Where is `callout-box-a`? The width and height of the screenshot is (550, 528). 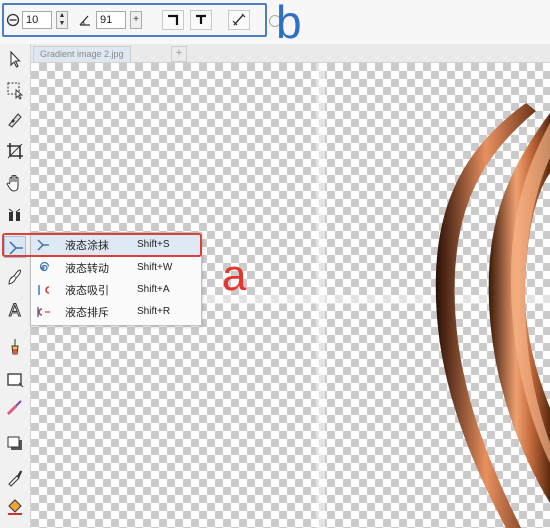 callout-box-a is located at coordinates (102, 245).